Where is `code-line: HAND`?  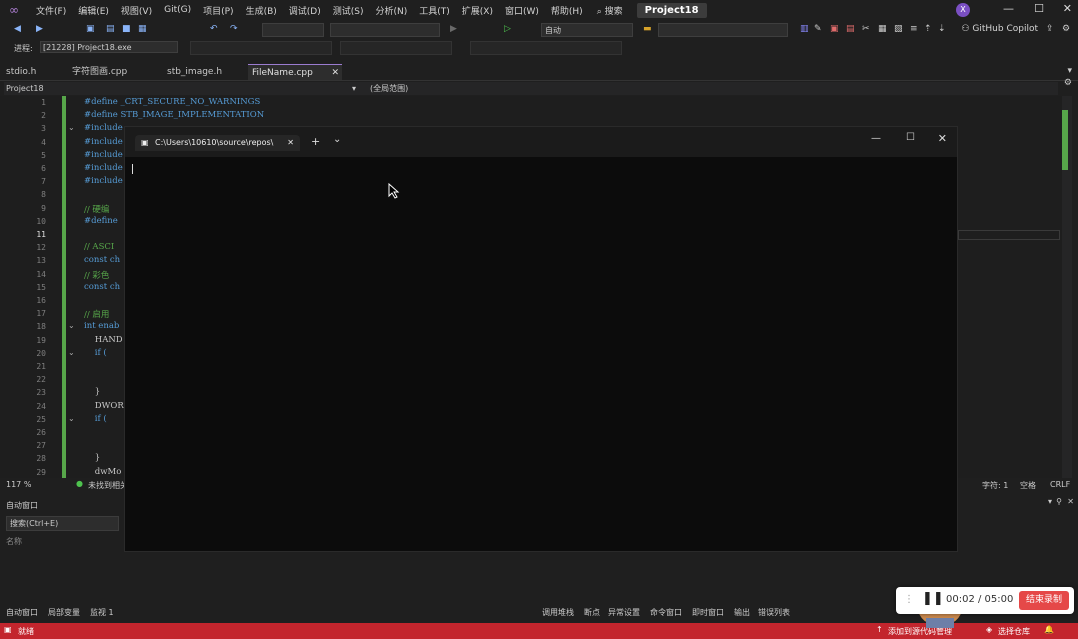 code-line: HAND is located at coordinates (103, 340).